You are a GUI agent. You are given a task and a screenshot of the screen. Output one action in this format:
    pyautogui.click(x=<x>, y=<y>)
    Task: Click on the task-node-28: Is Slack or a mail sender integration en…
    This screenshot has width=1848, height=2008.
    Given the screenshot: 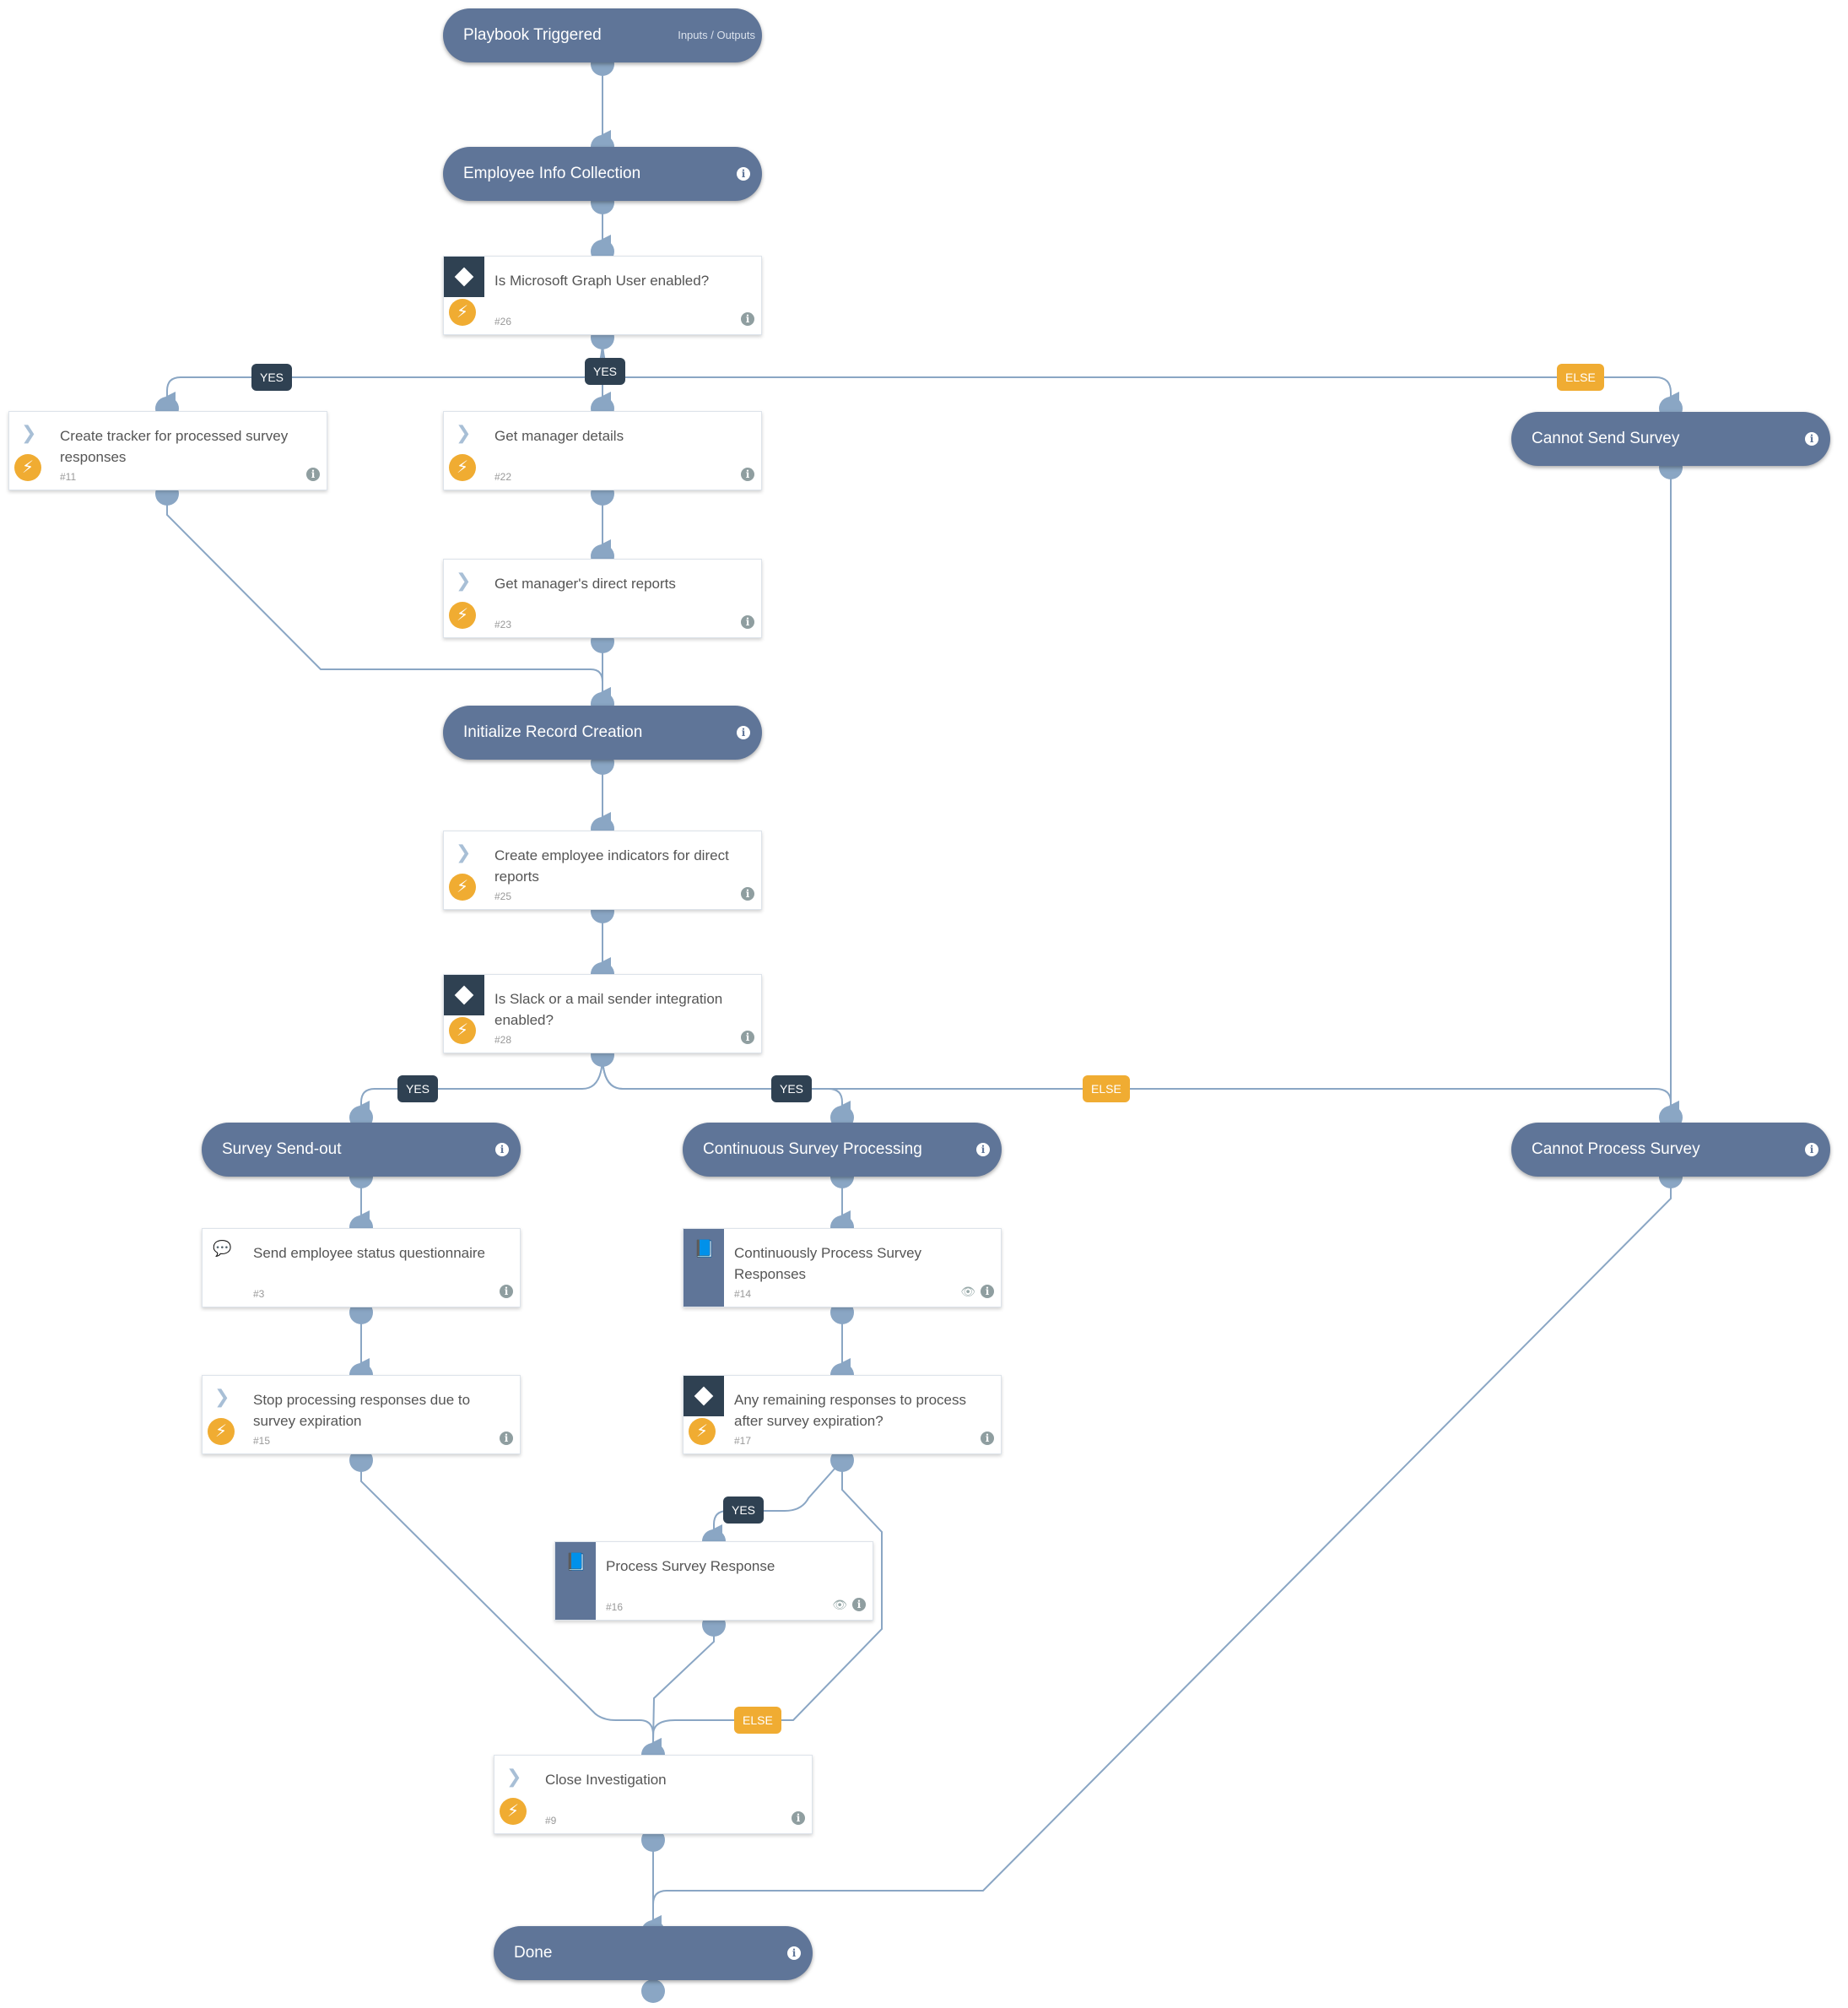 What is the action you would take?
    pyautogui.click(x=602, y=1013)
    